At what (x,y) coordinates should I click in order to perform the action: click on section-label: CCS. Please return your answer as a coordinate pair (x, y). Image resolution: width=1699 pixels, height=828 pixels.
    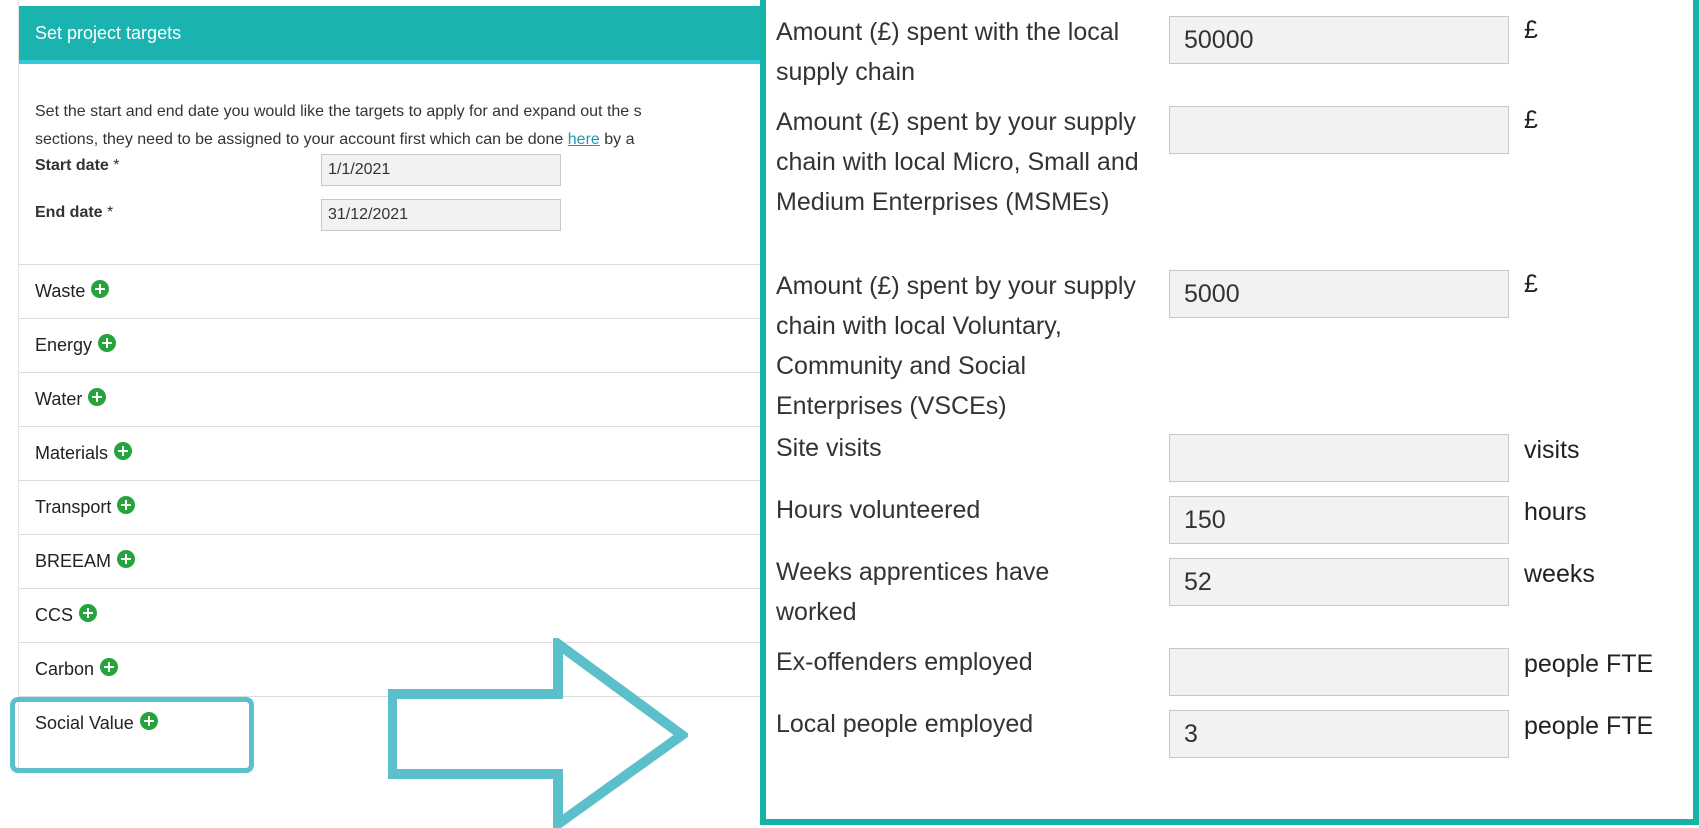
    Looking at the image, I should click on (54, 615).